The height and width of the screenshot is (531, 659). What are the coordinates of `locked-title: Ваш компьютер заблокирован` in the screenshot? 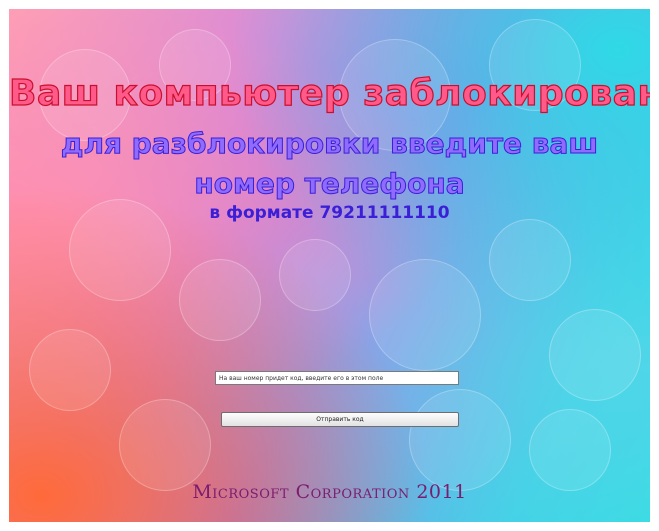 It's located at (329, 93).